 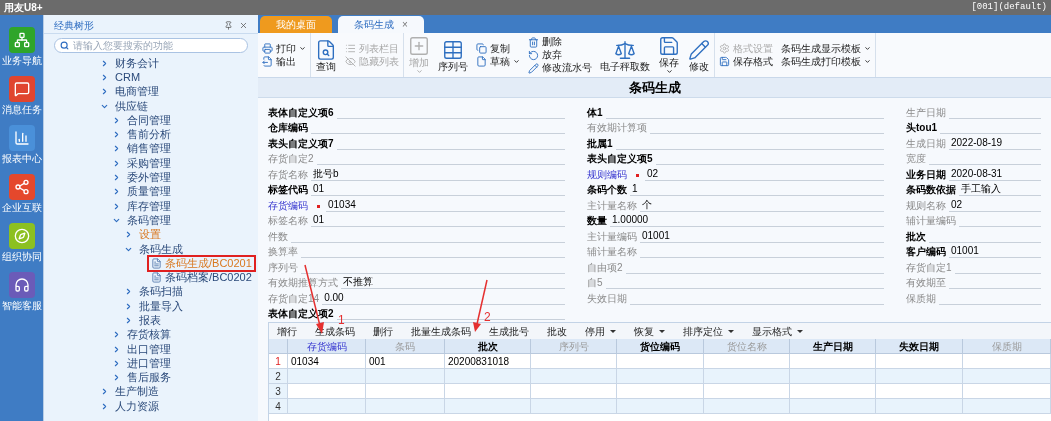 What do you see at coordinates (150, 320) in the screenshot?
I see `tree-item: 报表` at bounding box center [150, 320].